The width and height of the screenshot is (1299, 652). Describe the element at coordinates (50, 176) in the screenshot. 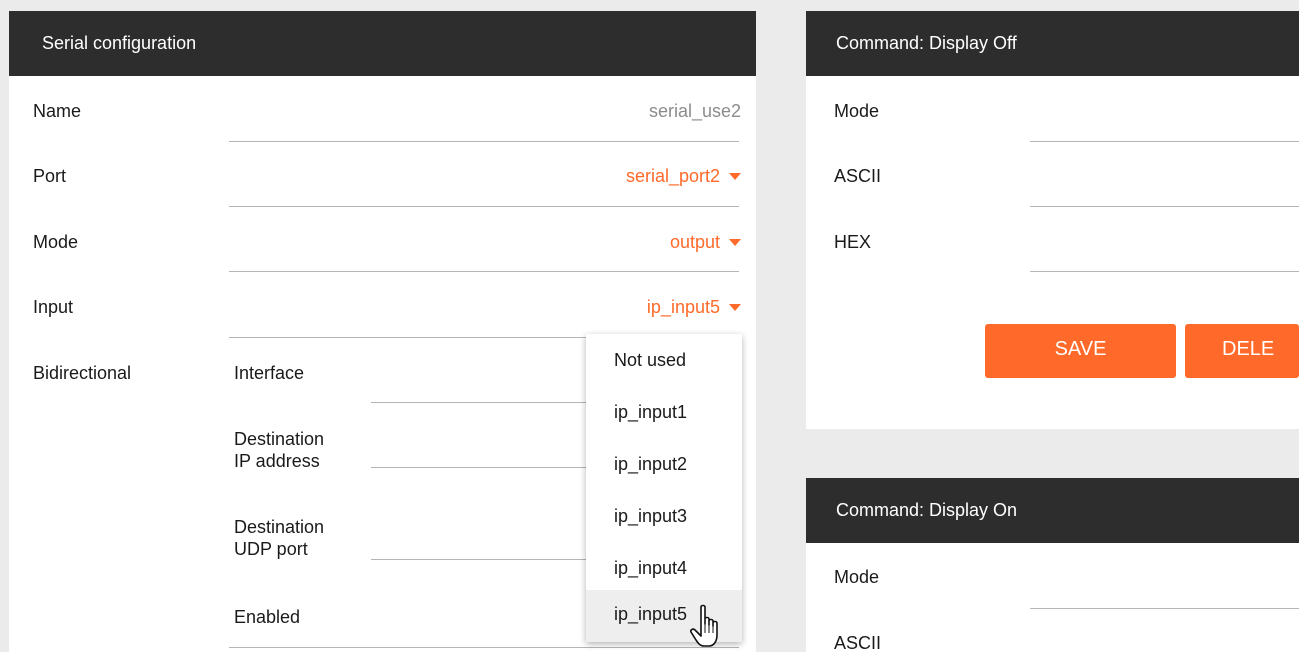

I see `port-label: Port` at that location.